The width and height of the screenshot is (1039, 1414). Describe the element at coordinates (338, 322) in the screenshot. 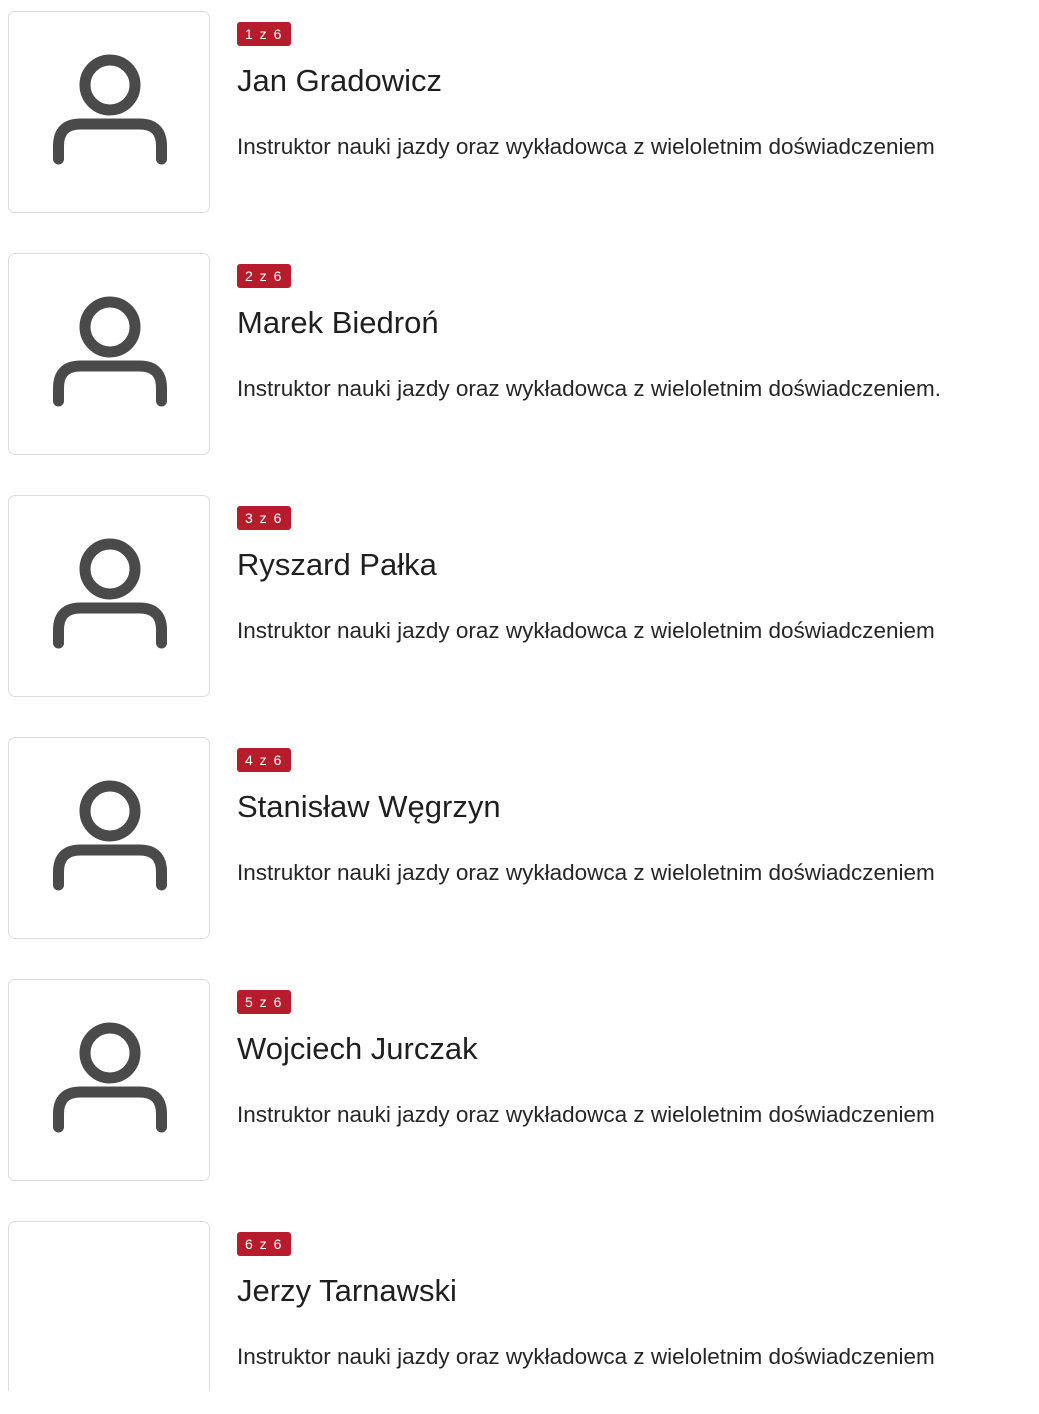

I see `instructor-name: Marek Biedroń` at that location.